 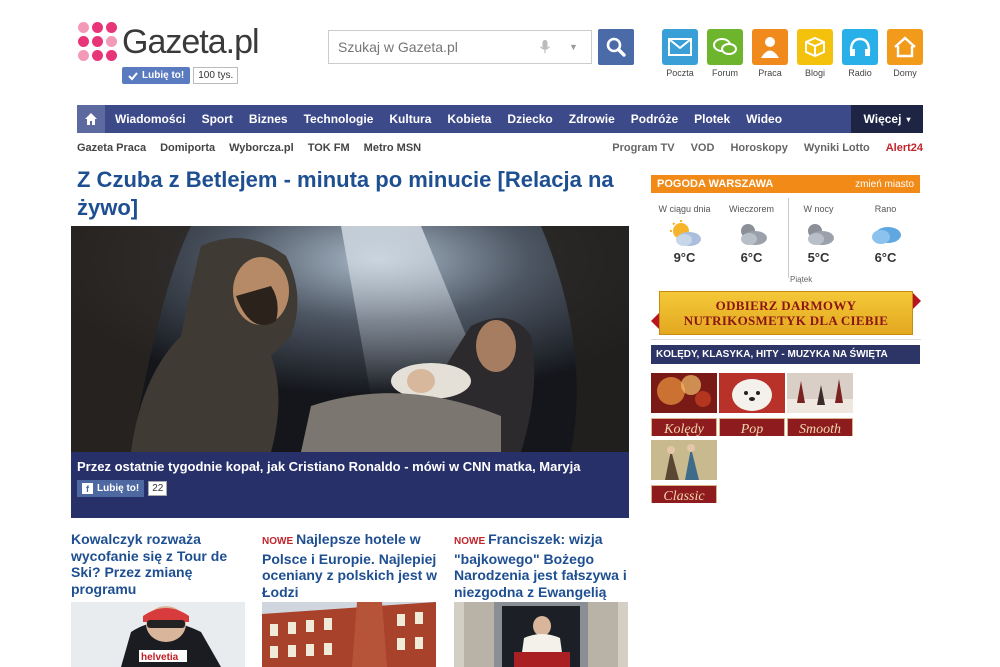 I want to click on skier-image: helvetia, so click(x=158, y=634).